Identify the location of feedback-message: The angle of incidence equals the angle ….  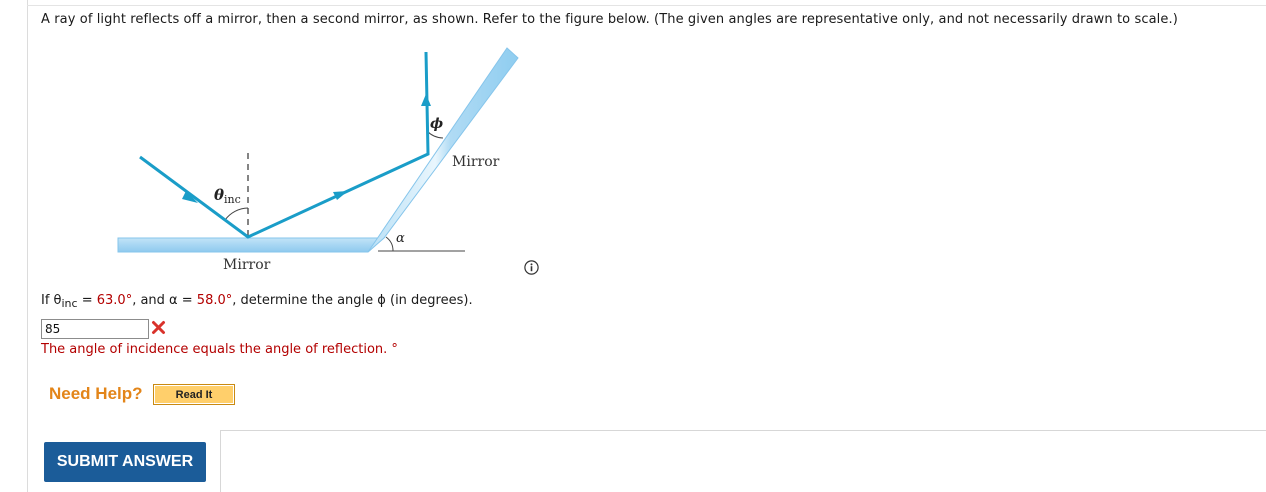
(219, 349).